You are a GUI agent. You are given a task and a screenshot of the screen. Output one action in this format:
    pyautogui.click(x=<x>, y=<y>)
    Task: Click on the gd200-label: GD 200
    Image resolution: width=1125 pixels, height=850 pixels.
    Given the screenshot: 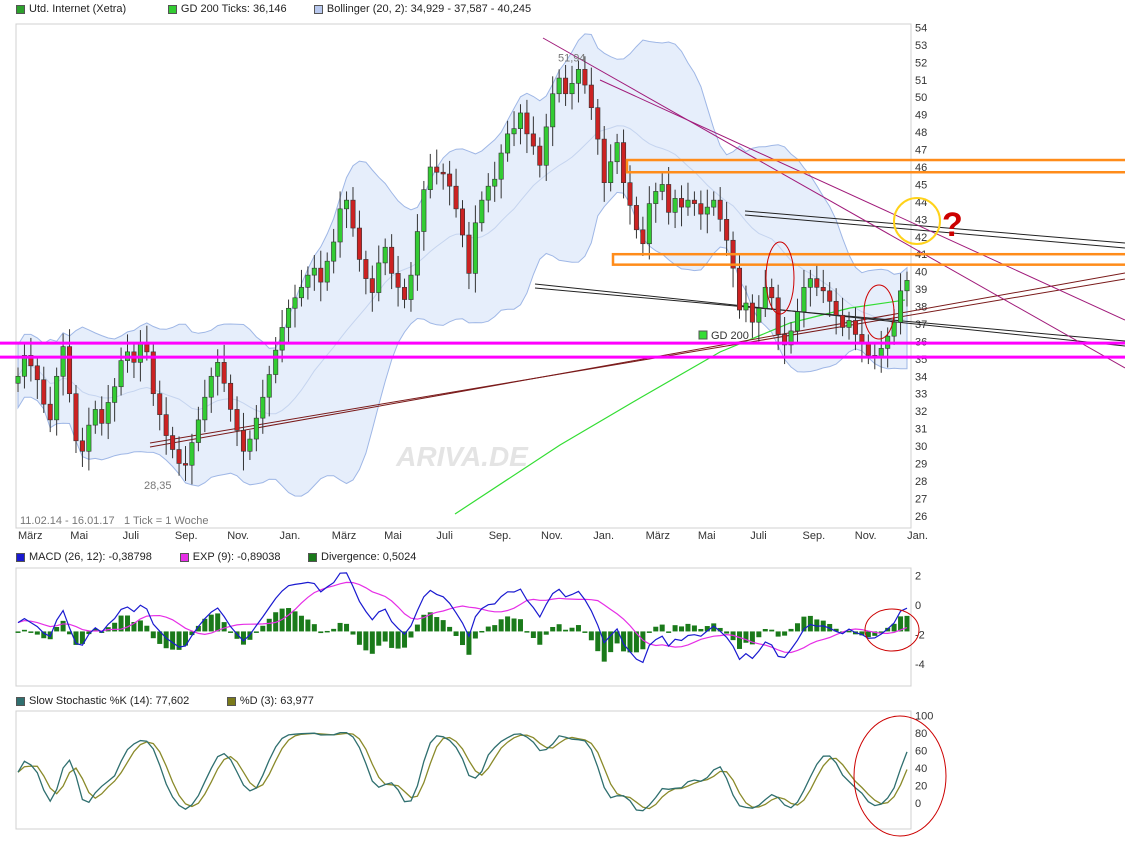 What is the action you would take?
    pyautogui.click(x=730, y=336)
    